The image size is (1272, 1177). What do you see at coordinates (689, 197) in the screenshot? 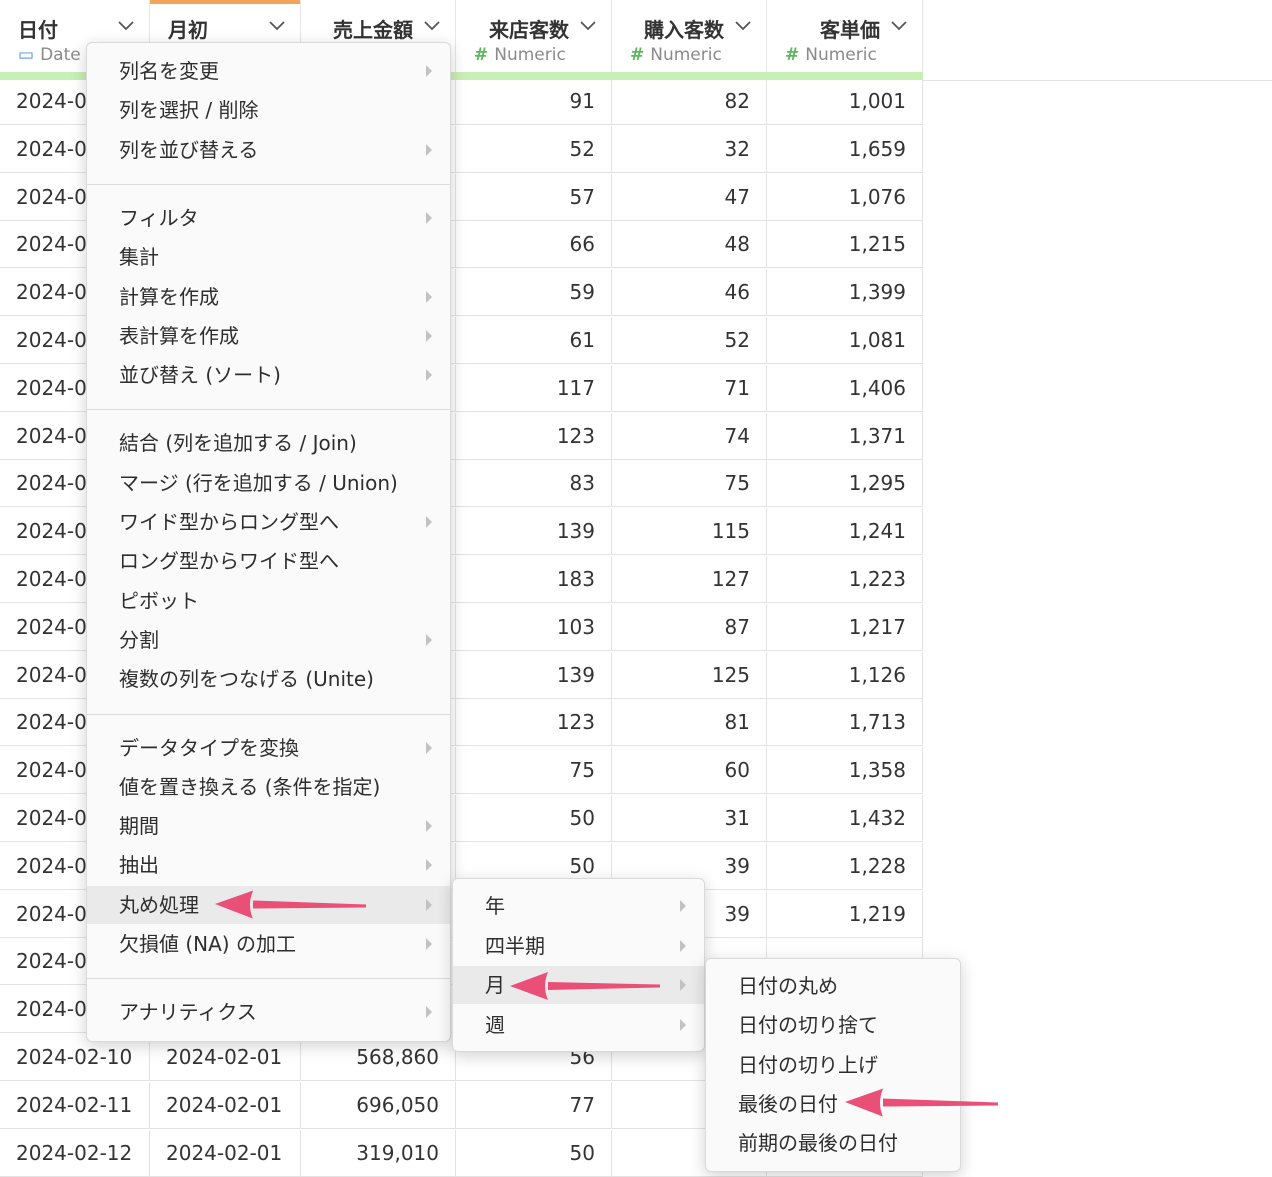
I see `table-cell: 47` at bounding box center [689, 197].